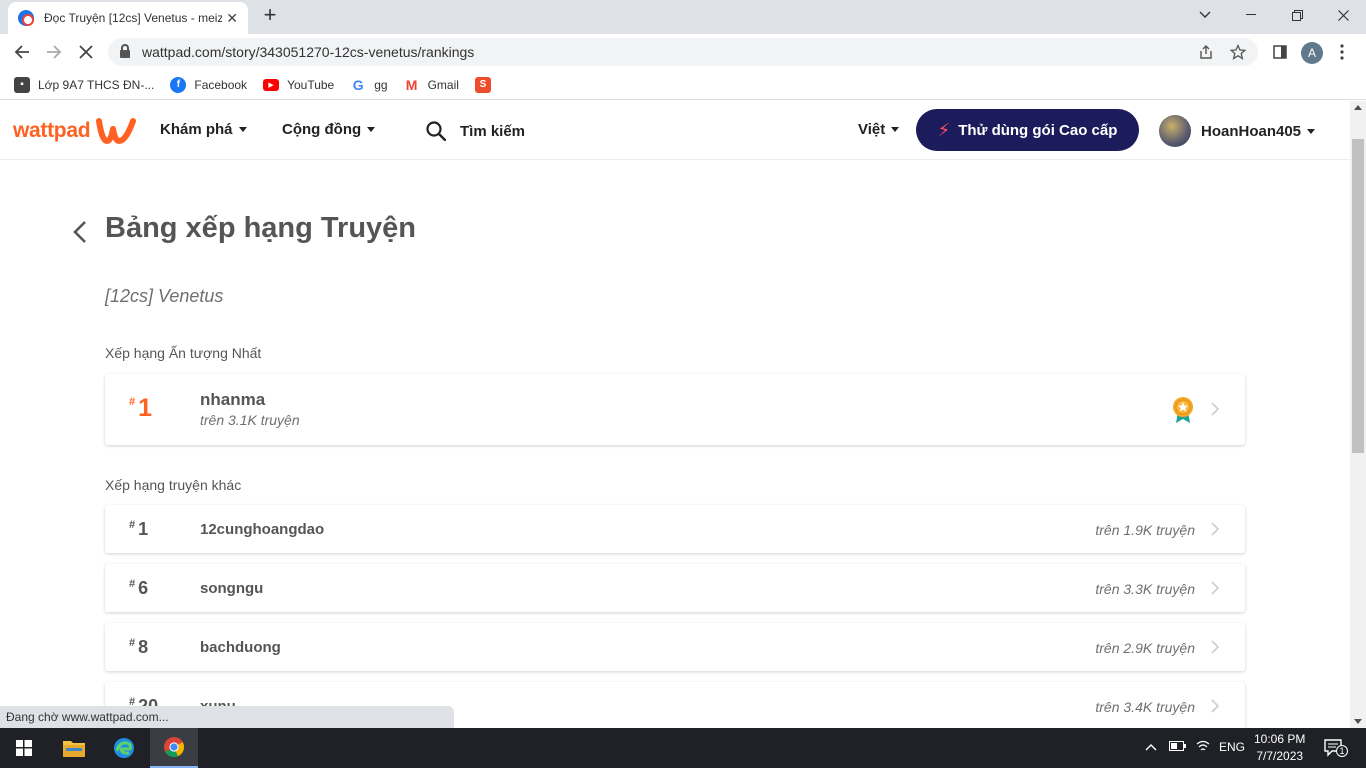 Image resolution: width=1366 pixels, height=768 pixels. What do you see at coordinates (232, 588) in the screenshot?
I see `rank-tag: songngu` at bounding box center [232, 588].